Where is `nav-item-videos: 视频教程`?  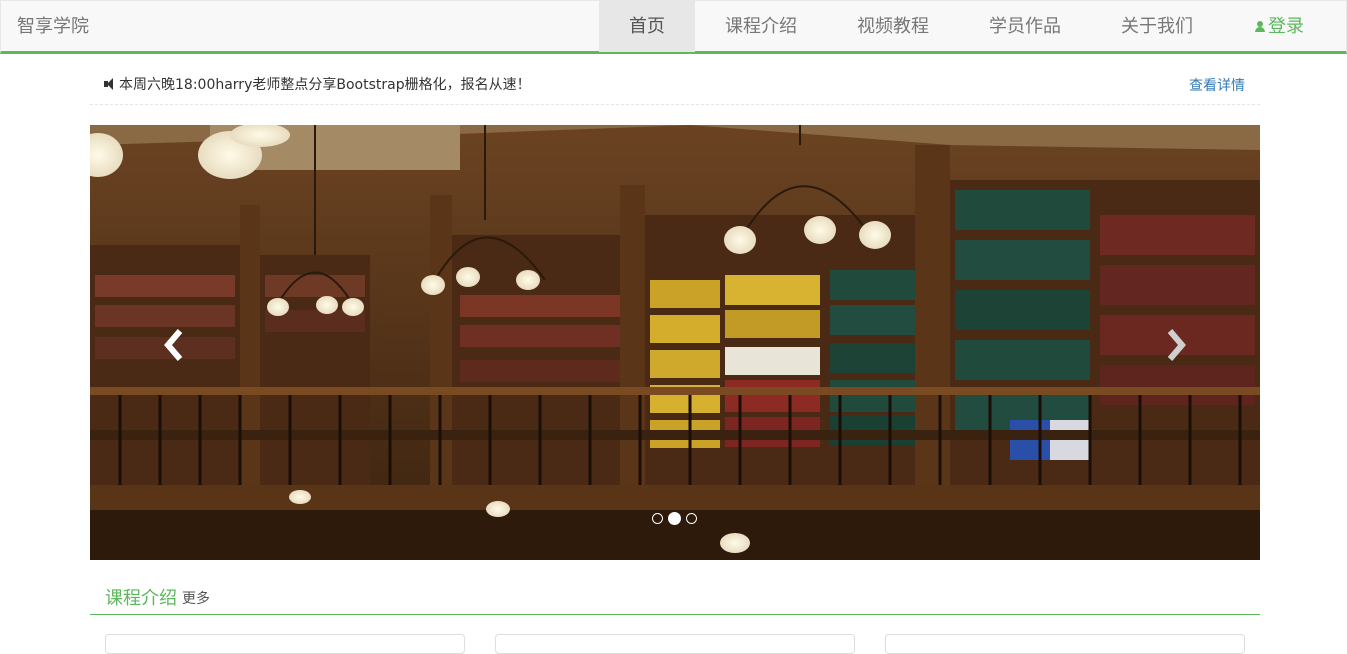 nav-item-videos: 视频教程 is located at coordinates (893, 26).